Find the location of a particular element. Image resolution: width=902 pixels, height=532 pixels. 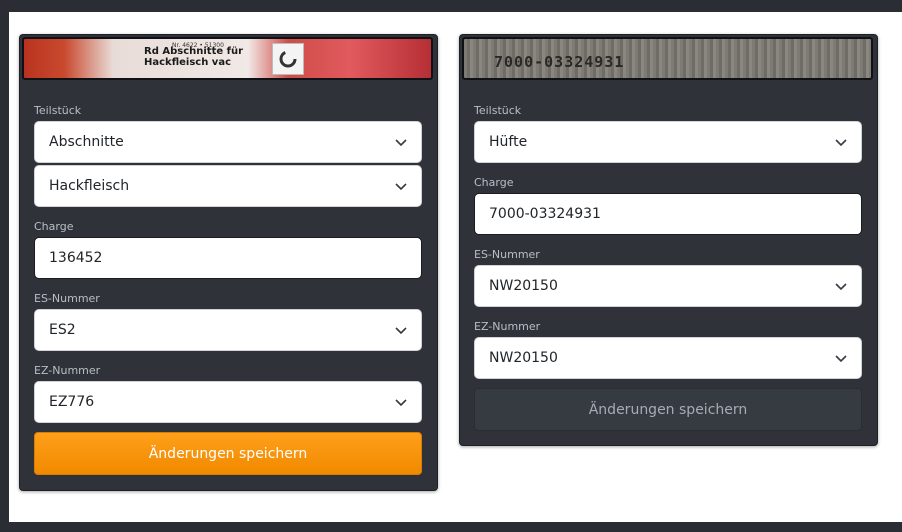

save-changes-button-disabled: Änderungen speichern is located at coordinates (668, 409).